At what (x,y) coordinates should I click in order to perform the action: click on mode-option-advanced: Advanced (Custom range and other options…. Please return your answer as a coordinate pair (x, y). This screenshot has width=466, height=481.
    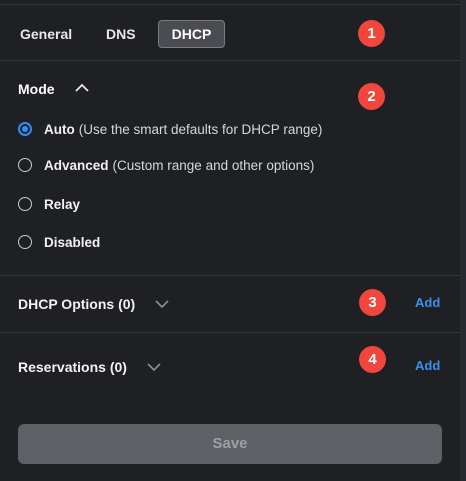
    Looking at the image, I should click on (166, 165).